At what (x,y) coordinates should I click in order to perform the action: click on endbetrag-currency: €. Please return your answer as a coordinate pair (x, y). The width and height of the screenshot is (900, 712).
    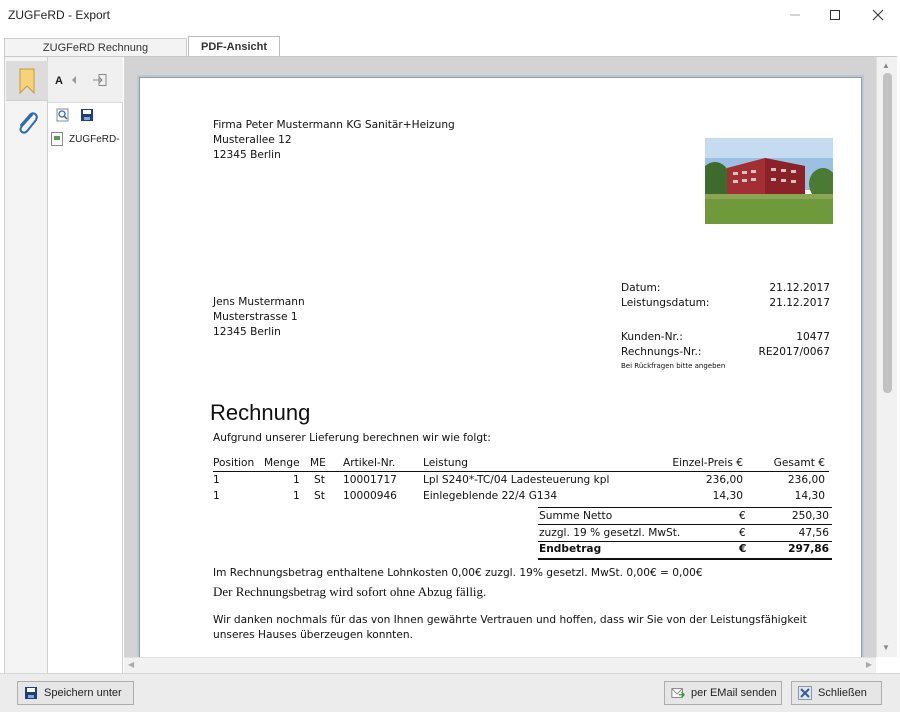
    Looking at the image, I should click on (743, 549).